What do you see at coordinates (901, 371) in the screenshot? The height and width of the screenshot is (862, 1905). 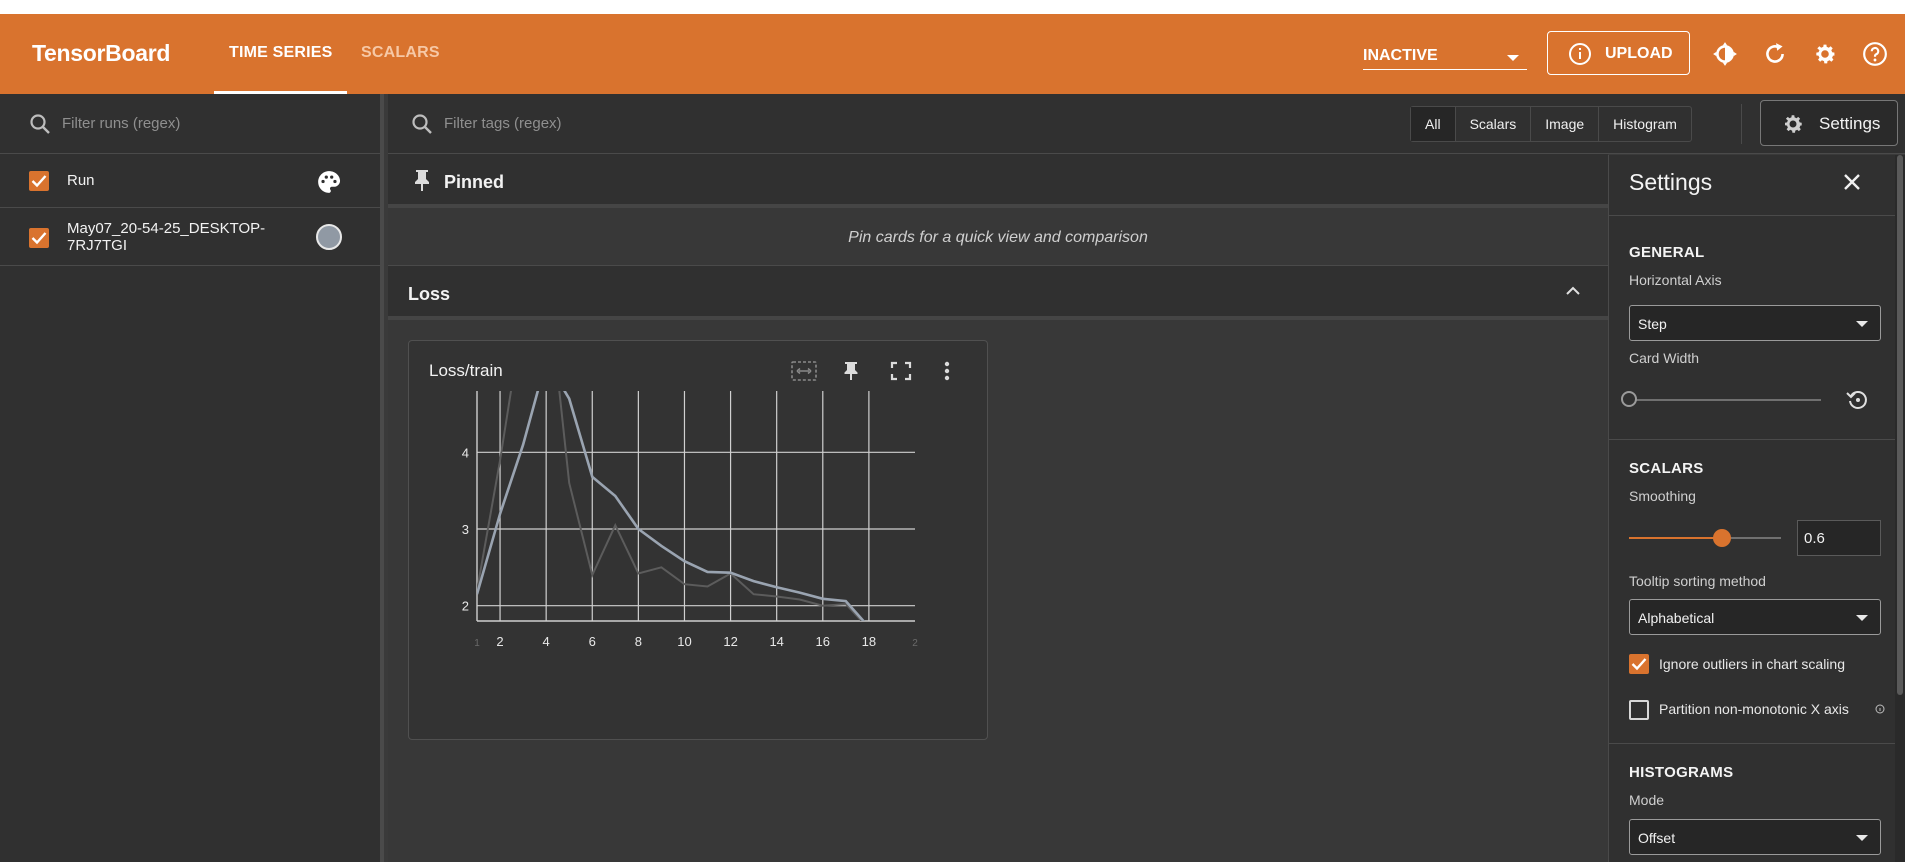 I see `fullscreen-icon` at bounding box center [901, 371].